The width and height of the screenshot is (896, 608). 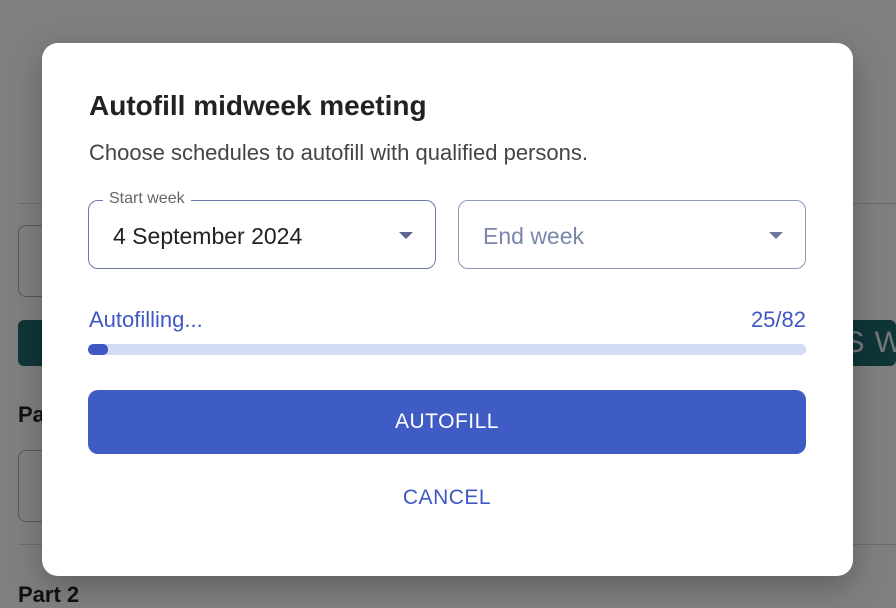 I want to click on end-week-placeholder: End week, so click(x=534, y=236).